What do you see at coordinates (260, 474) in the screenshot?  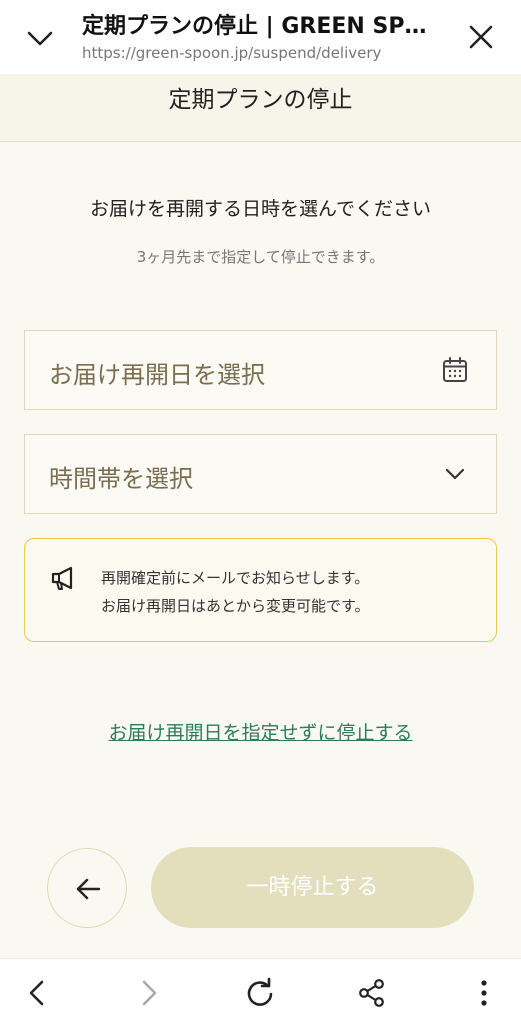 I see `time-slot-select: 時間帯を選択` at bounding box center [260, 474].